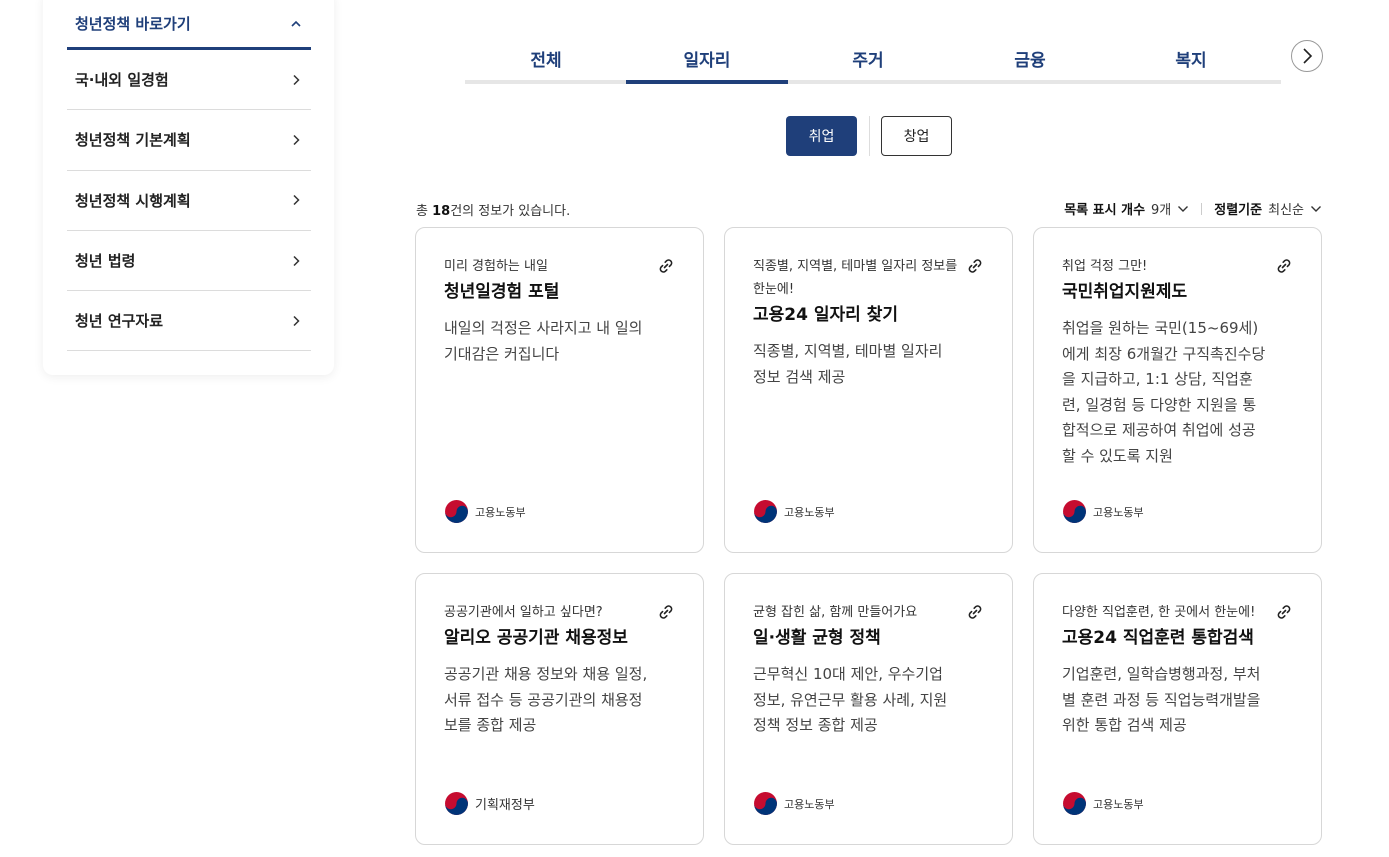 Image resolution: width=1389 pixels, height=857 pixels. What do you see at coordinates (1202, 208) in the screenshot?
I see `control-divider` at bounding box center [1202, 208].